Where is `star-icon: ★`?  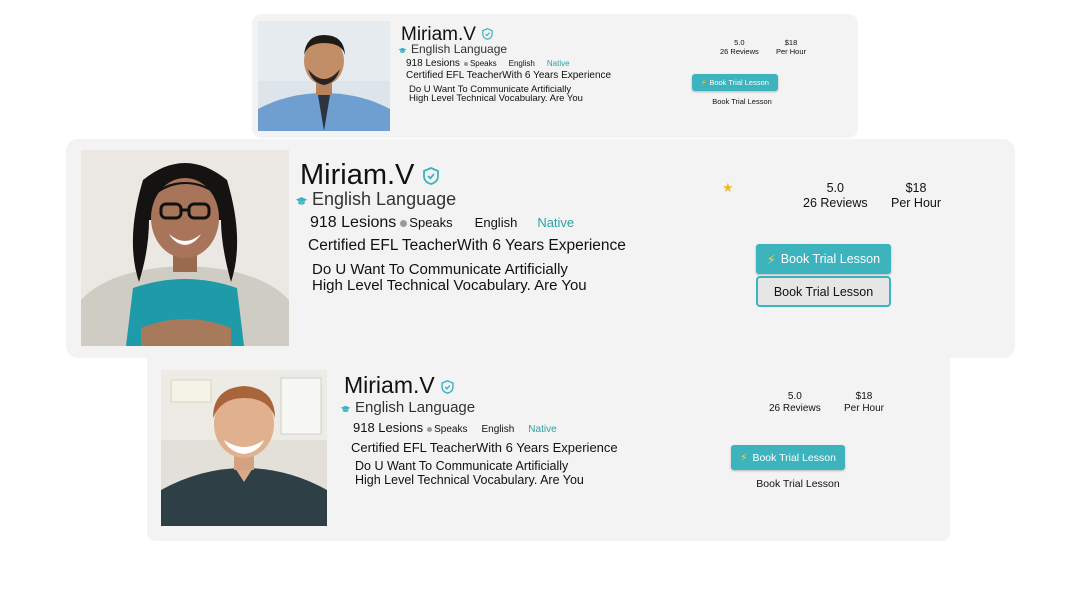
star-icon: ★ is located at coordinates (728, 187).